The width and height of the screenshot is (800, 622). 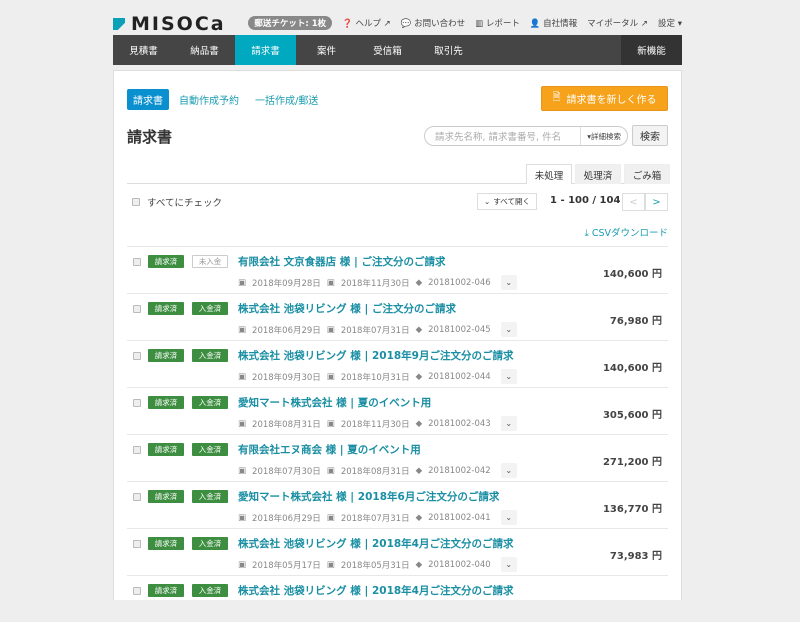 I want to click on invoice-meta: ▣ 2018年08月31日 ▣ 2018年11月30日 ◆ 20181002-043 ⌄, so click(x=377, y=423).